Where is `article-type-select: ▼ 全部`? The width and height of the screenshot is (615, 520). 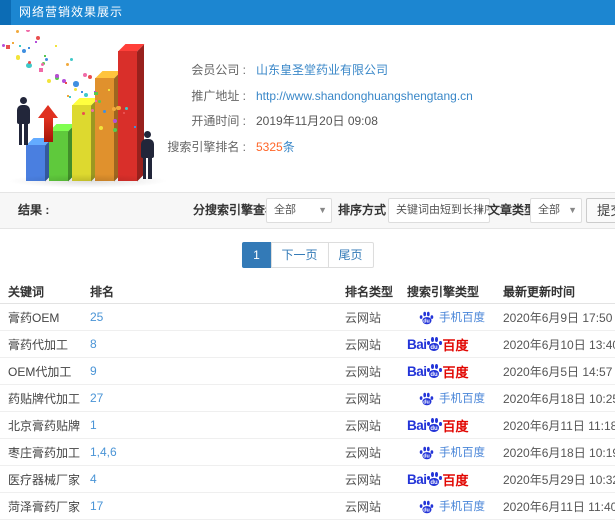
article-type-select: ▼ 全部 is located at coordinates (556, 210).